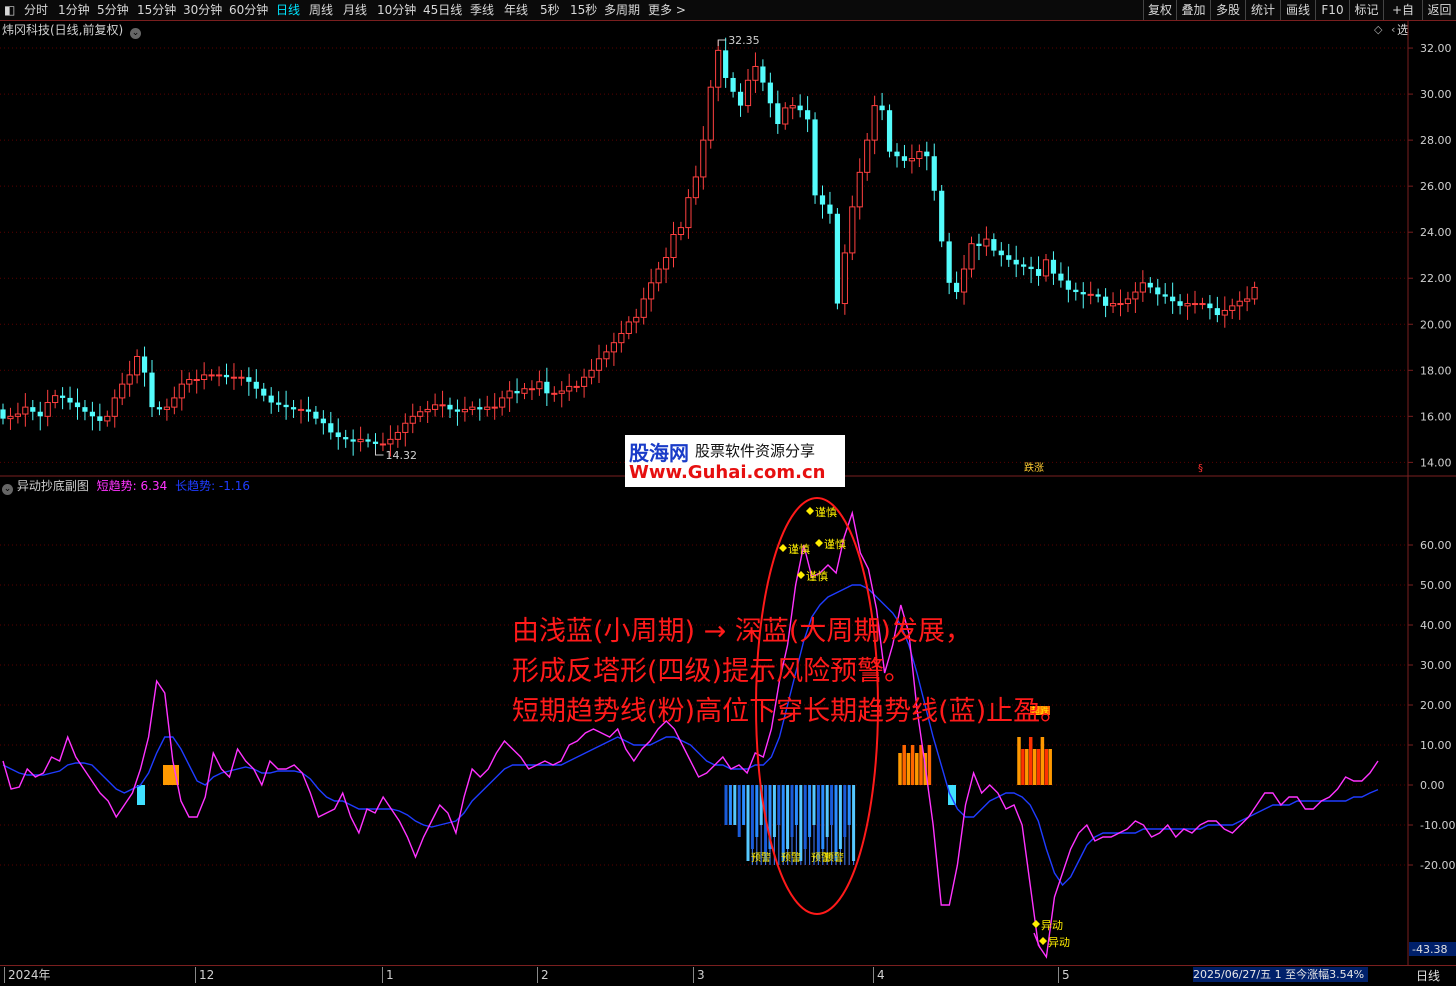 The height and width of the screenshot is (986, 1456). Describe the element at coordinates (1436, 186) in the screenshot. I see `y-tick-label: 26.00` at that location.